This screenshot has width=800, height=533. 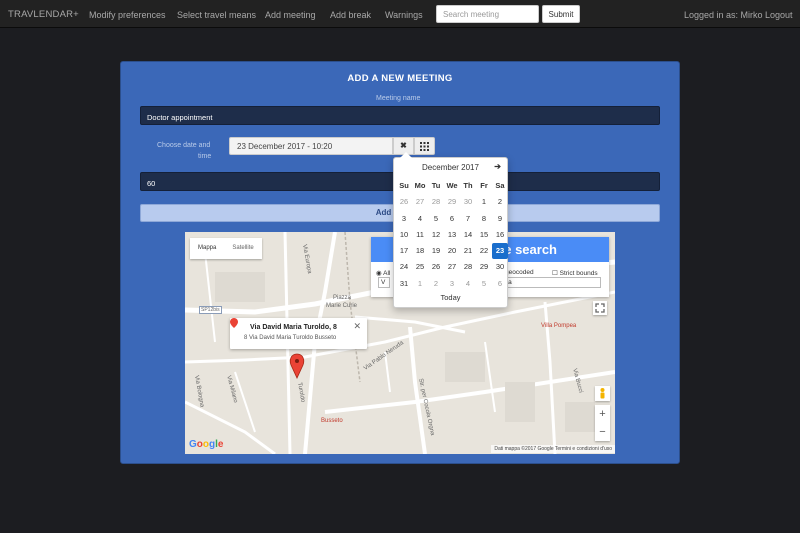 I want to click on week-row: 10 11 12 13 14 15 16, so click(x=452, y=235).